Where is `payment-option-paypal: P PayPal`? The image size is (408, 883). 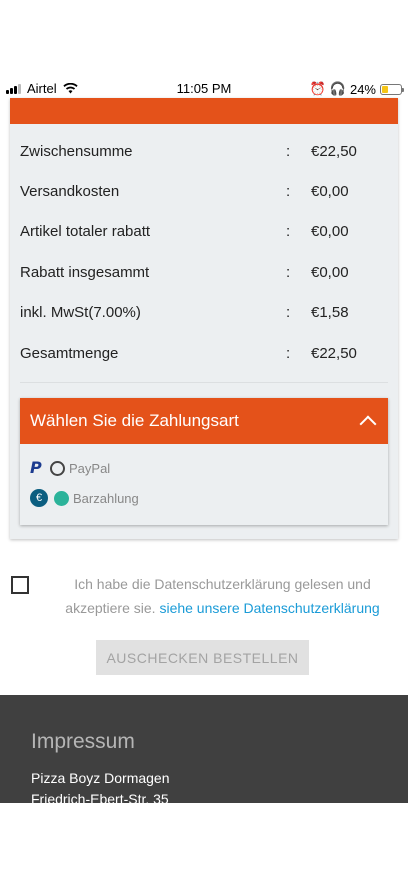 payment-option-paypal: P PayPal is located at coordinates (70, 468).